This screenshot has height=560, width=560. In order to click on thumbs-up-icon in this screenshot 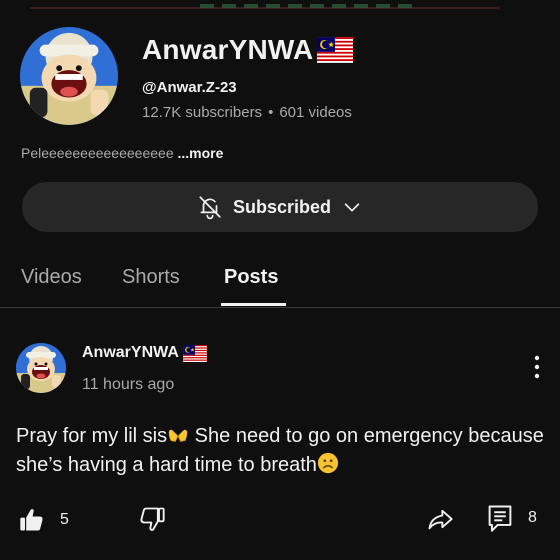, I will do `click(31, 520)`.